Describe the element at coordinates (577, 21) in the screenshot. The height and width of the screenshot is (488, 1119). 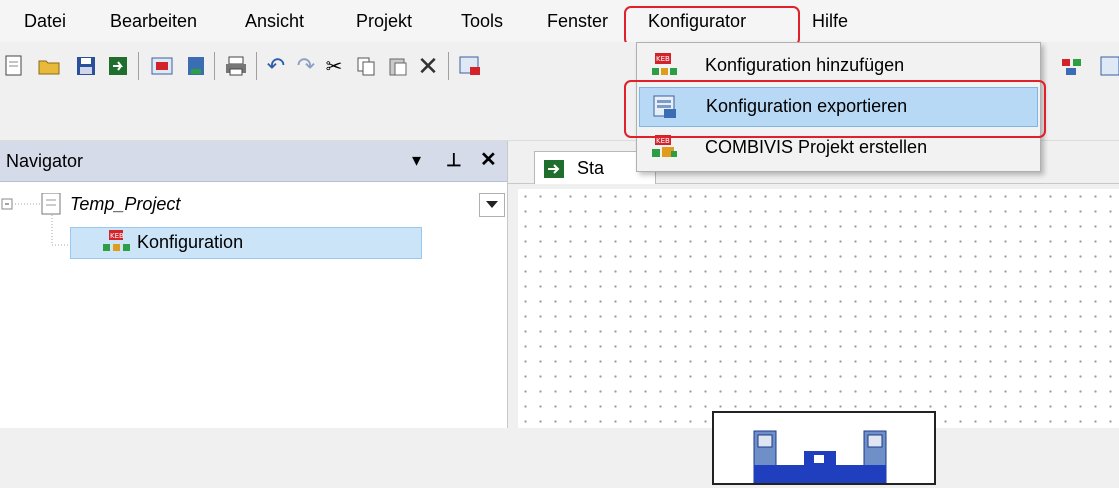
I see `menu-fenster: Fenster` at that location.